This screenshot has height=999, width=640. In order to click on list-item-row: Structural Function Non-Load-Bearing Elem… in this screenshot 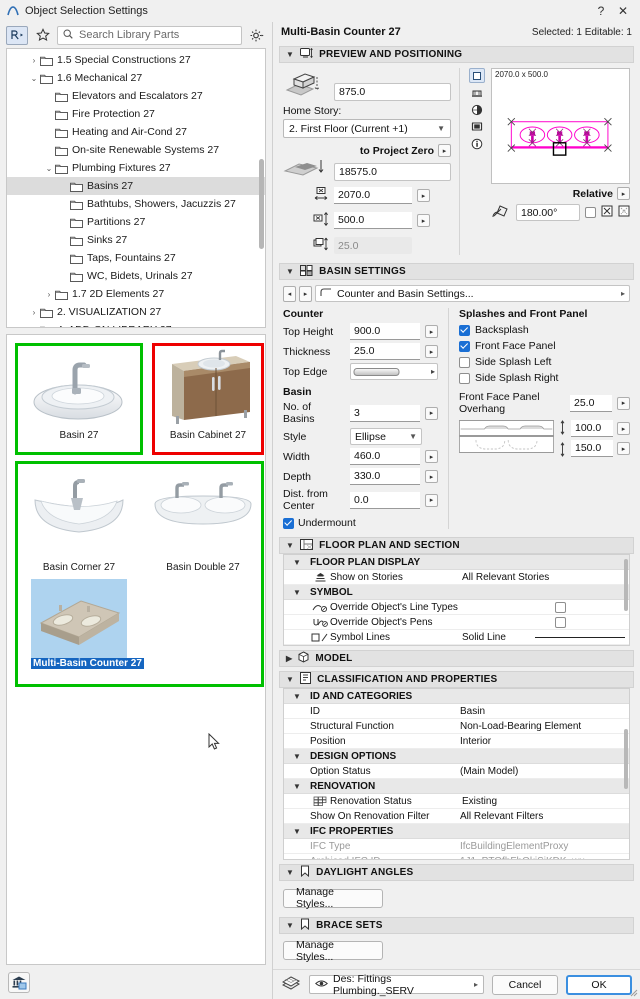, I will do `click(456, 726)`.